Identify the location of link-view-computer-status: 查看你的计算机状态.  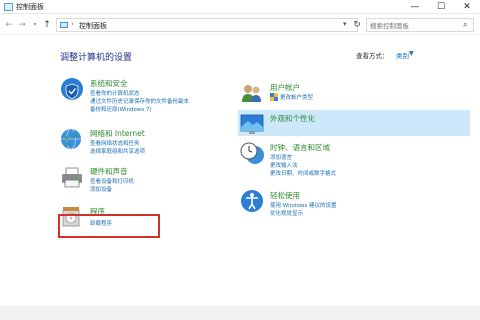
(115, 93).